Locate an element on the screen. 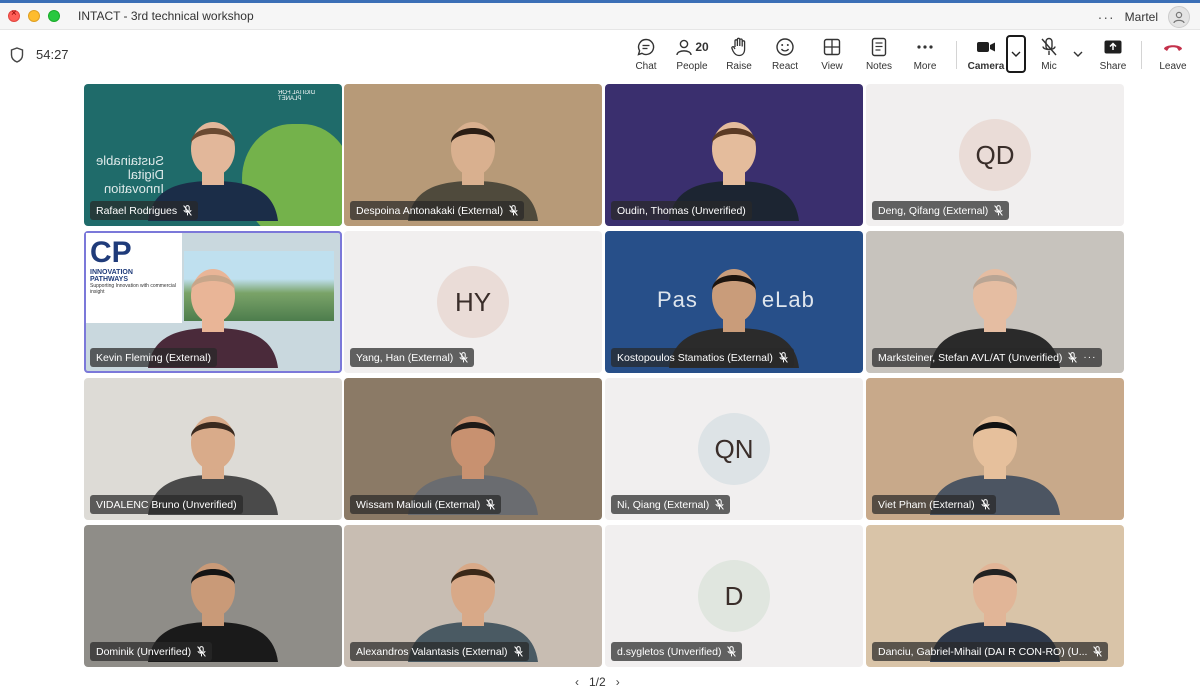 The height and width of the screenshot is (688, 1200). zoom-window-button is located at coordinates (54, 16).